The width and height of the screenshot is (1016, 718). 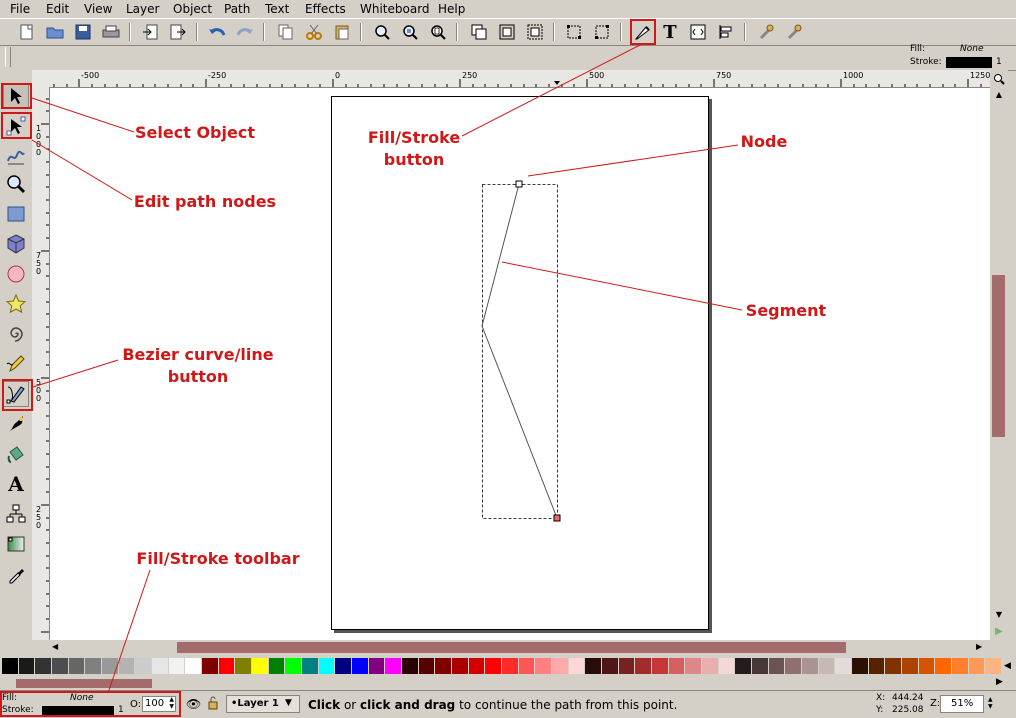 I want to click on 3d-box-tool-icon, so click(x=16, y=244).